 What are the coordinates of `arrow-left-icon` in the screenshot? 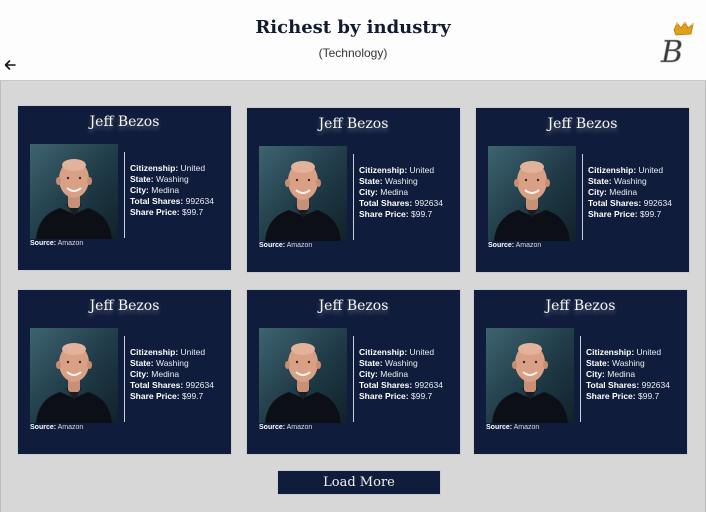 It's located at (11, 66).